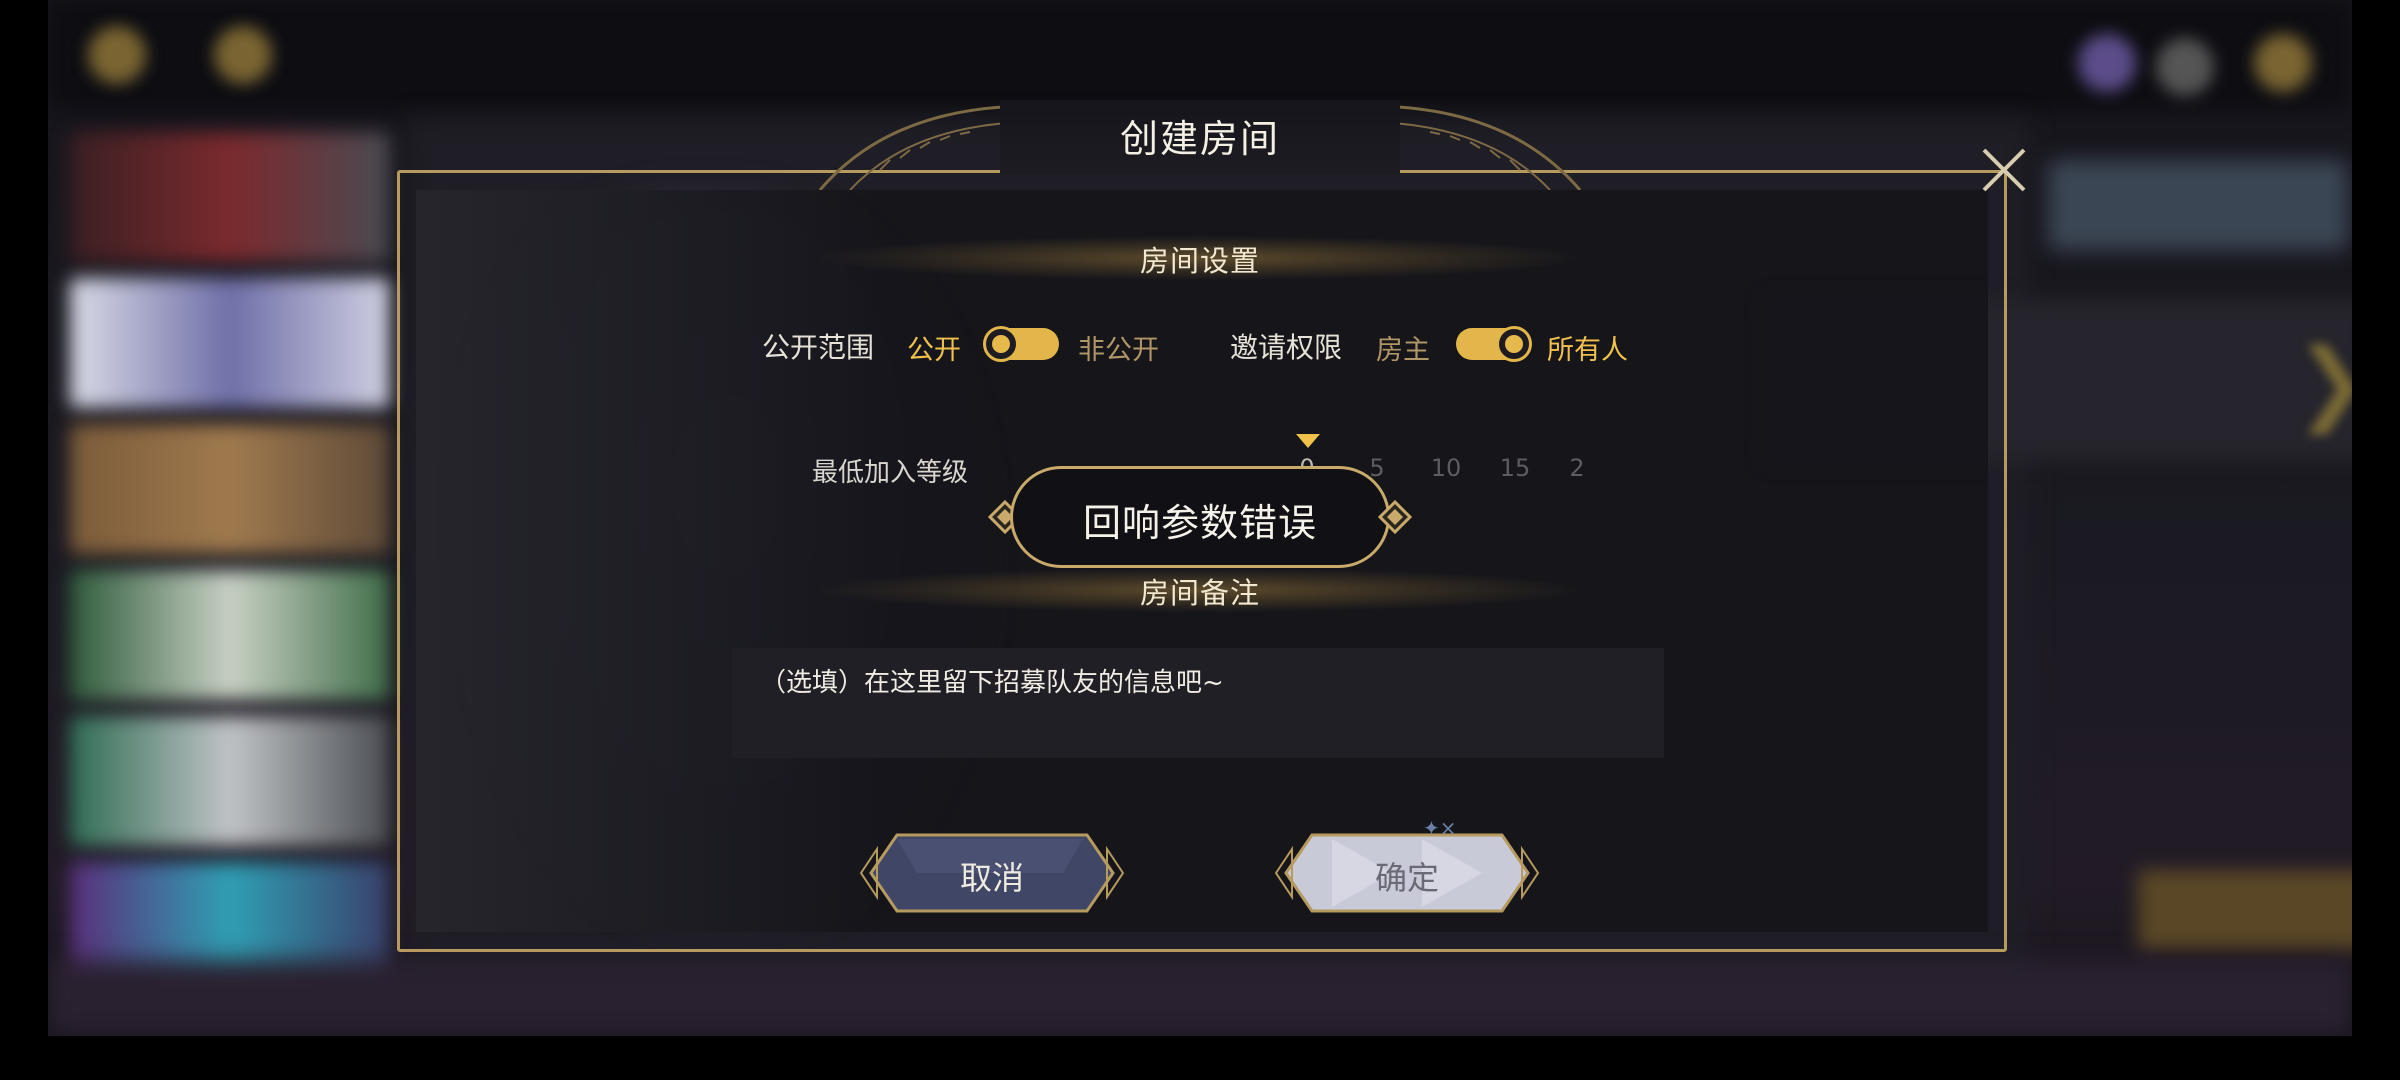 The height and width of the screenshot is (1080, 2400). What do you see at coordinates (2323, 382) in the screenshot?
I see `background-arrow-icon: ❯` at bounding box center [2323, 382].